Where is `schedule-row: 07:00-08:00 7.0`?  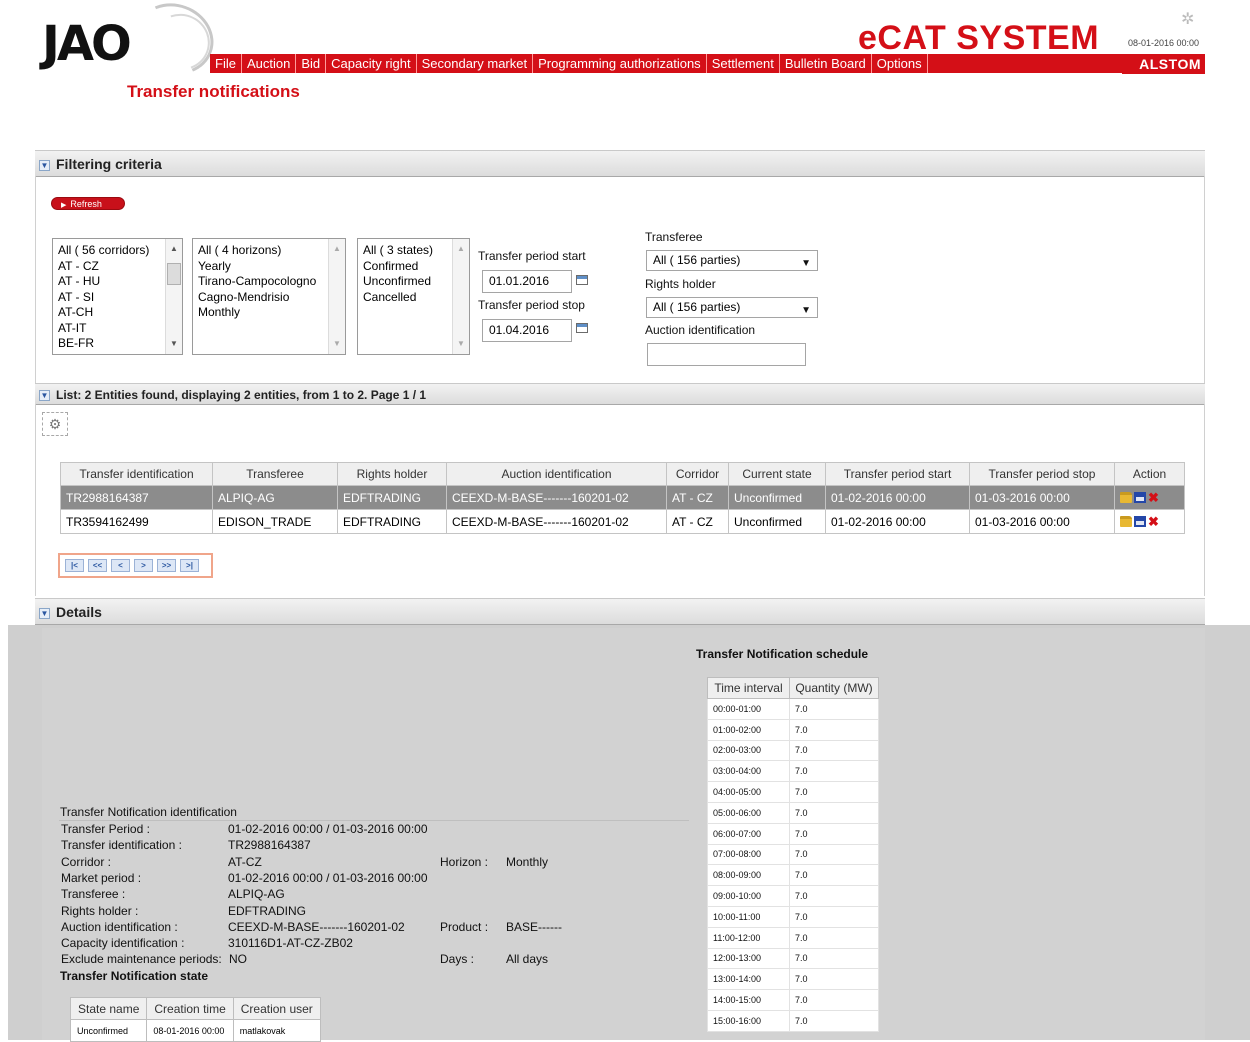
schedule-row: 07:00-08:00 7.0 is located at coordinates (793, 854).